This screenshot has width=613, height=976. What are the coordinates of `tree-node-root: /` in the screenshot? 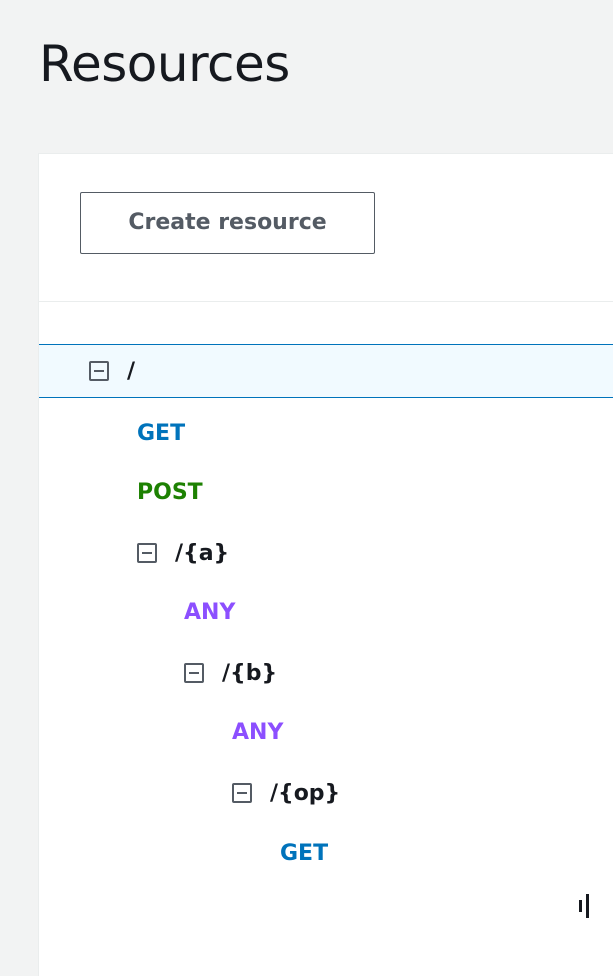 It's located at (326, 371).